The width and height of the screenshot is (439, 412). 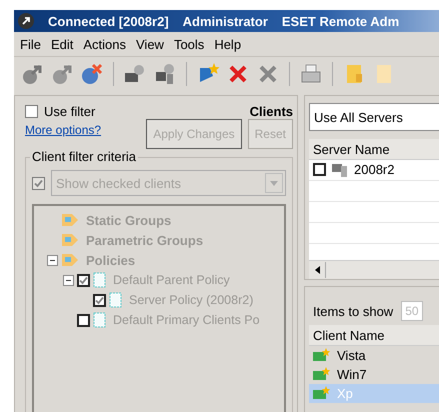 I want to click on menu-item: Help, so click(x=228, y=44).